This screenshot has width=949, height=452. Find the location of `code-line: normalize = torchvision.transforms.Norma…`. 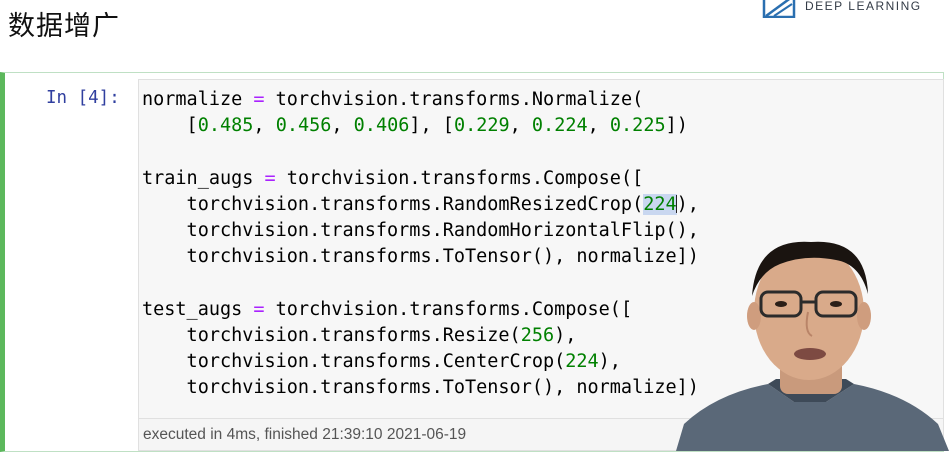

code-line: normalize = torchvision.transforms.Norma… is located at coordinates (420, 100).